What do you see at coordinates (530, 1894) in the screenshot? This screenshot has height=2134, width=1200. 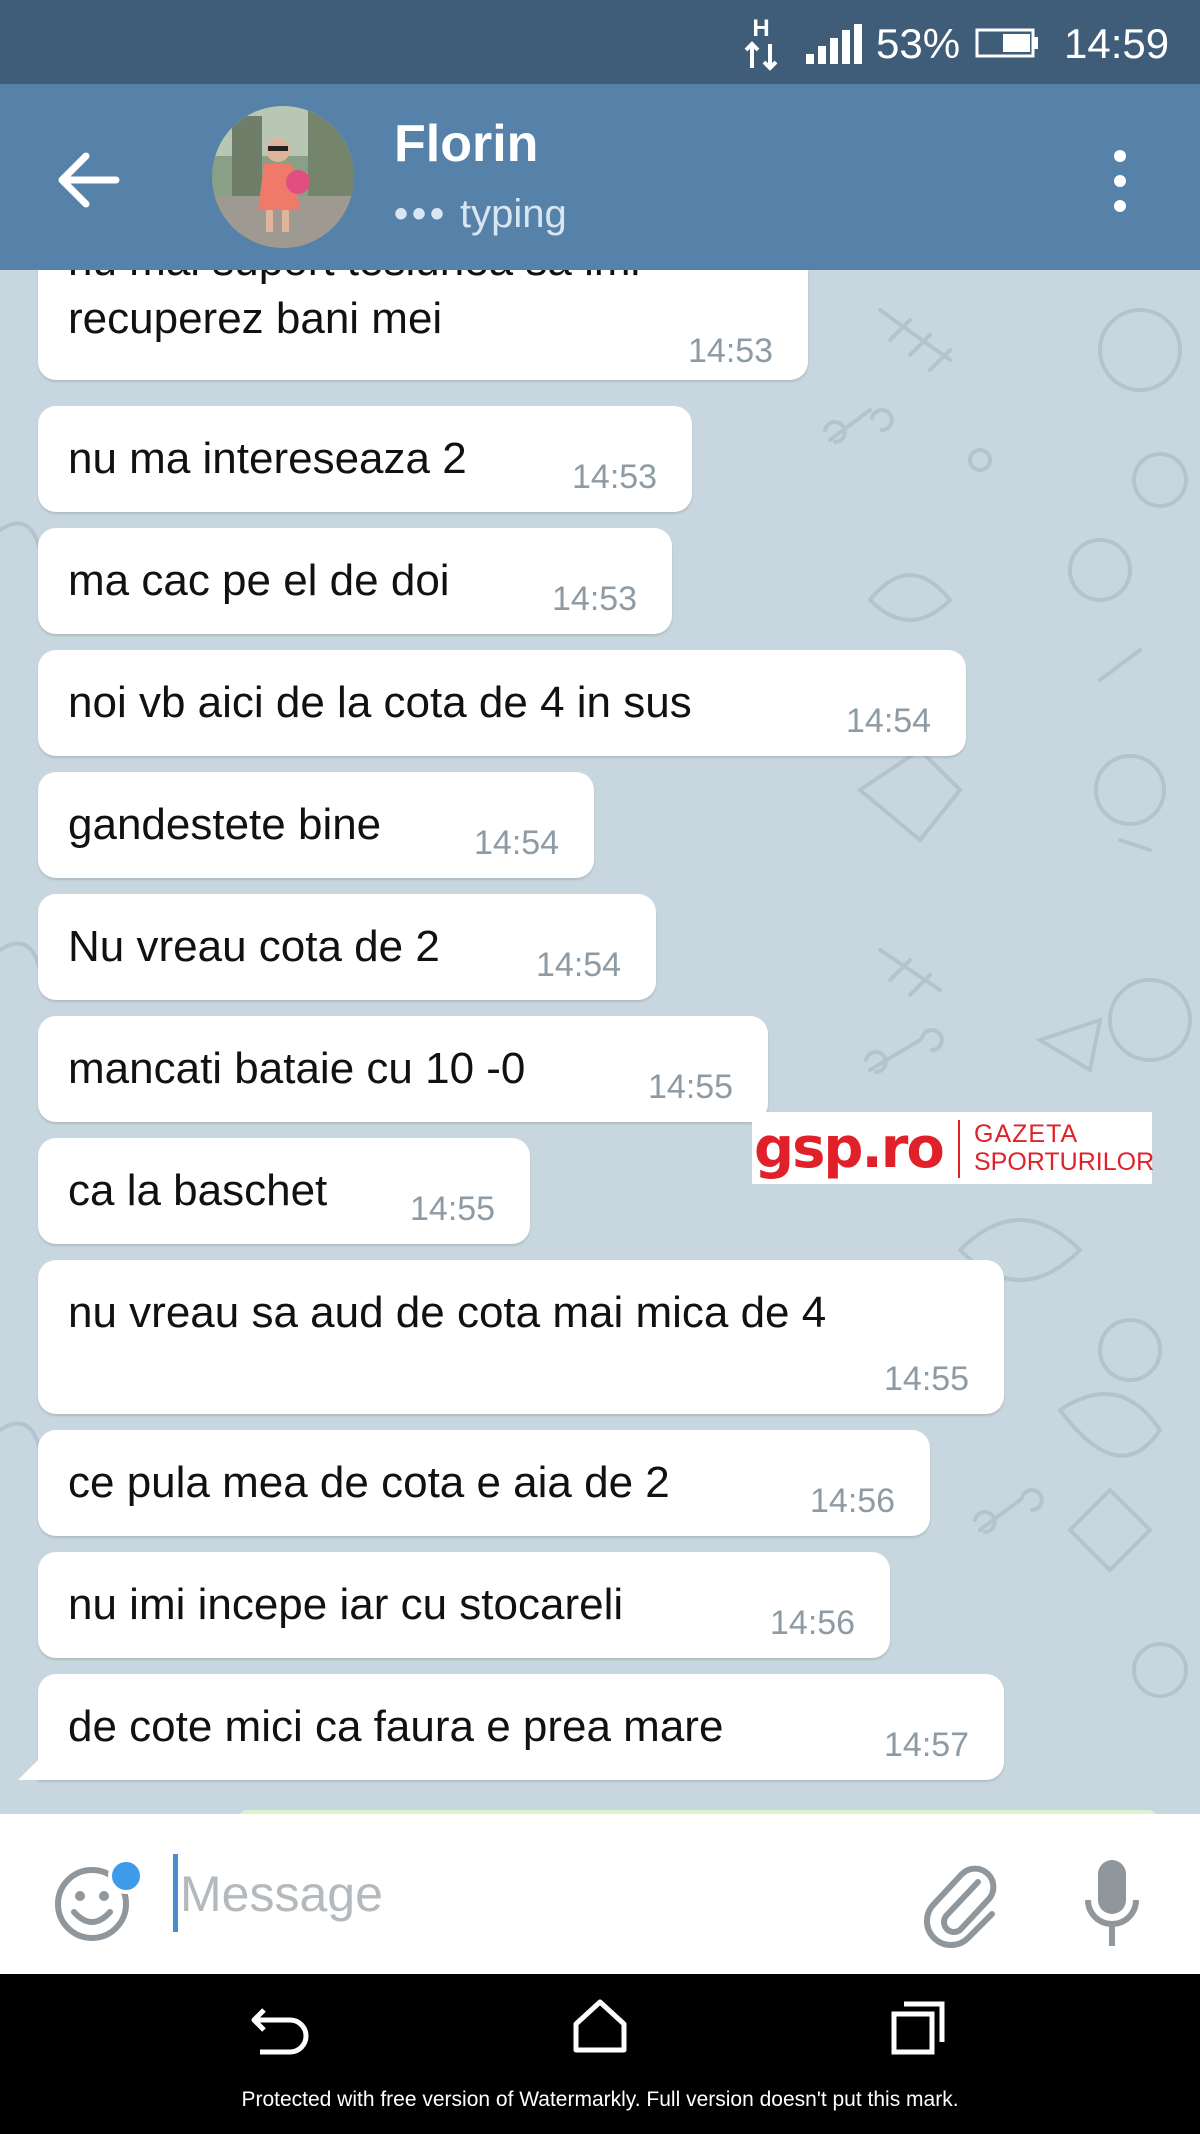 I see `message-input` at bounding box center [530, 1894].